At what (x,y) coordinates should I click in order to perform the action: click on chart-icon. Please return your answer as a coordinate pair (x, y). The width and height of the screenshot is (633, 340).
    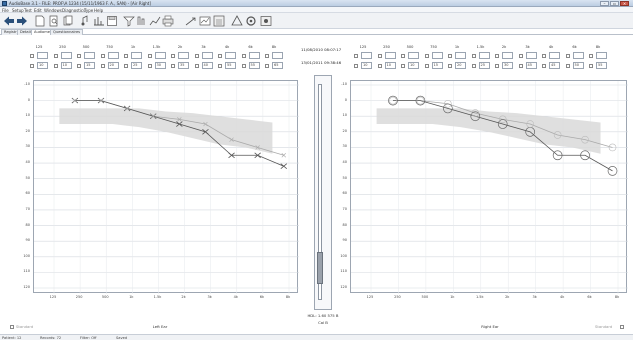
    Looking at the image, I should click on (98, 20).